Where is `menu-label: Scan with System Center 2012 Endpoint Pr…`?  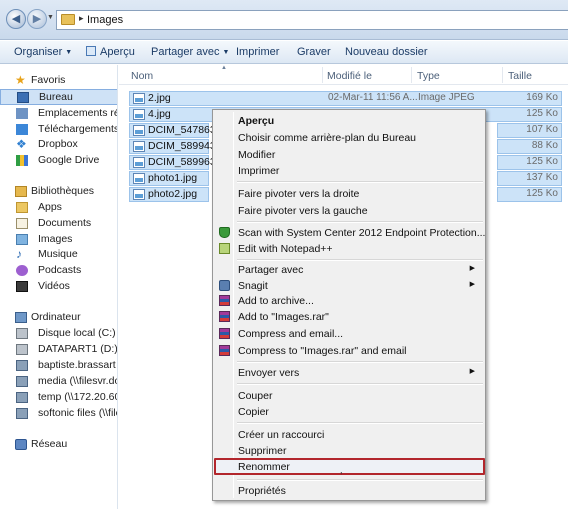 menu-label: Scan with System Center 2012 Endpoint Pr… is located at coordinates (362, 233).